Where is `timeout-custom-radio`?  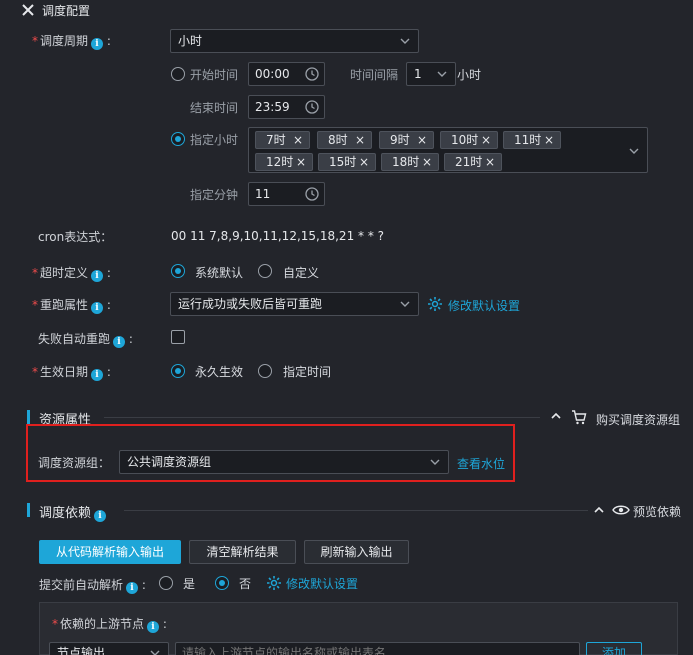 timeout-custom-radio is located at coordinates (265, 271).